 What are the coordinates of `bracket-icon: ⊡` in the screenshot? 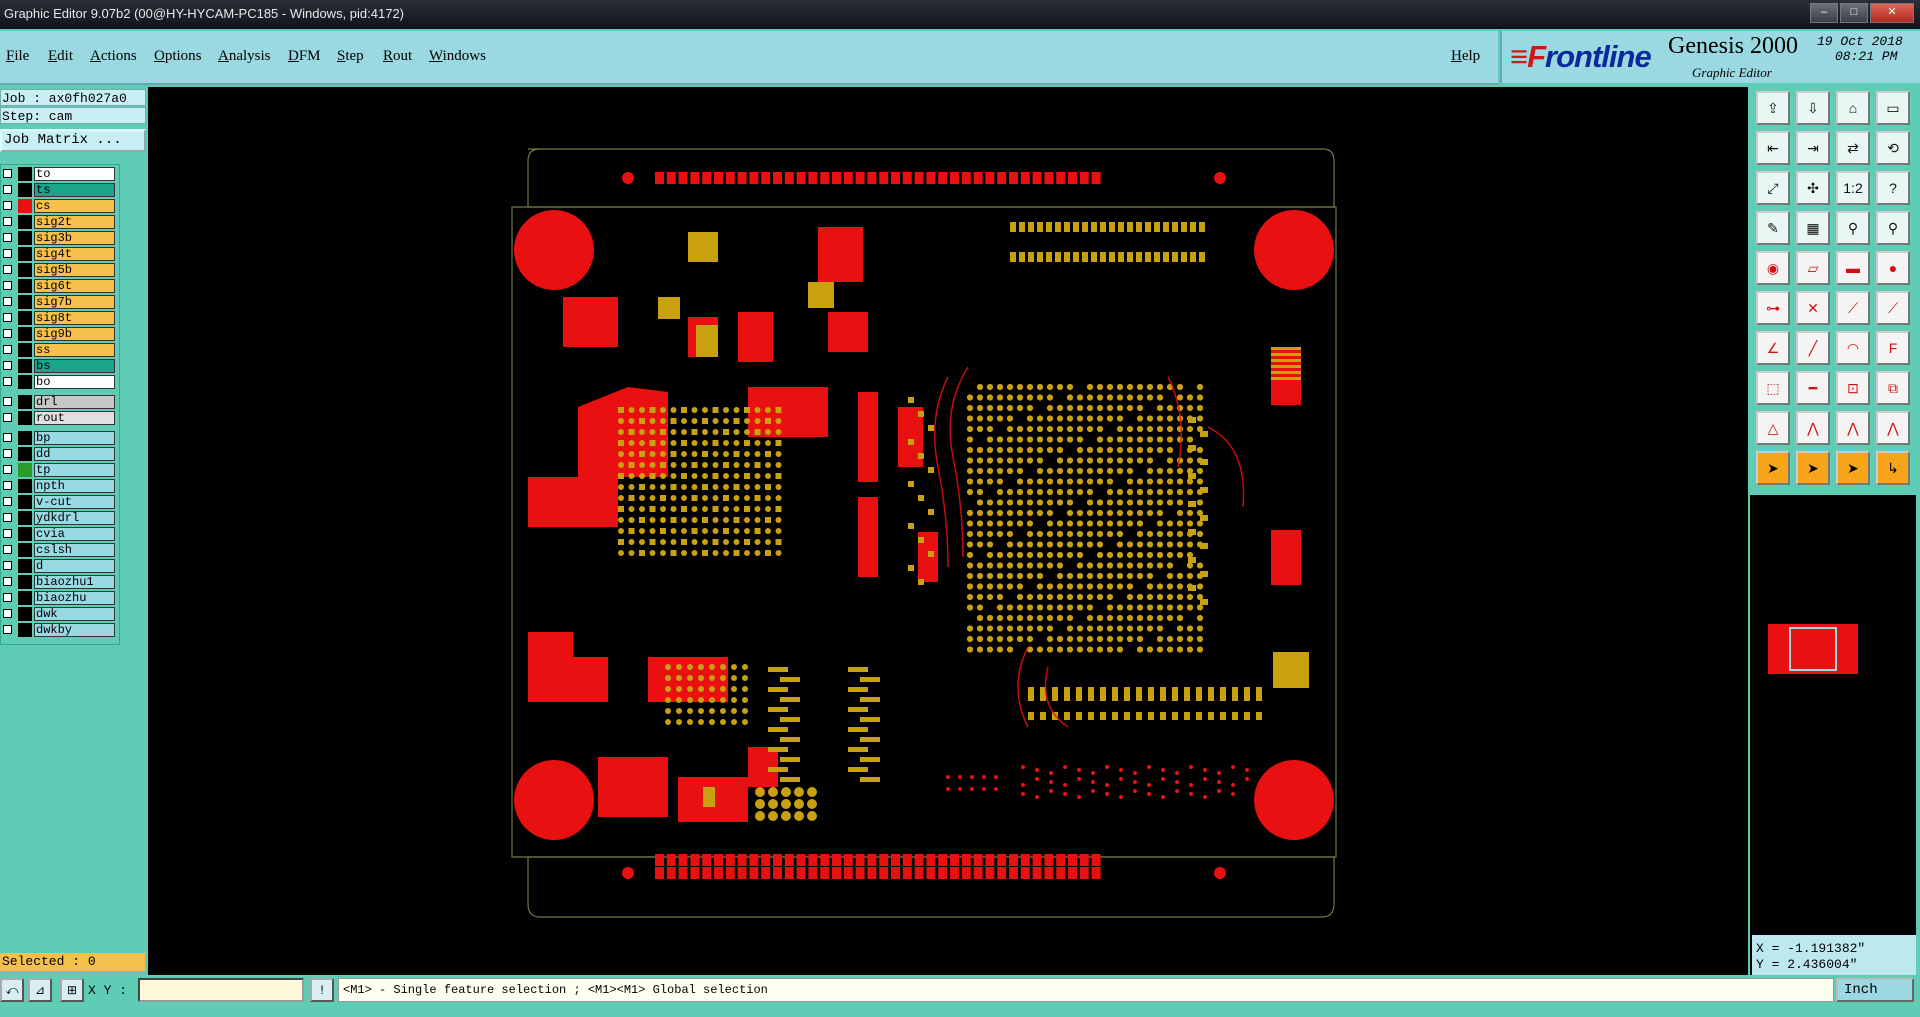 It's located at (1853, 388).